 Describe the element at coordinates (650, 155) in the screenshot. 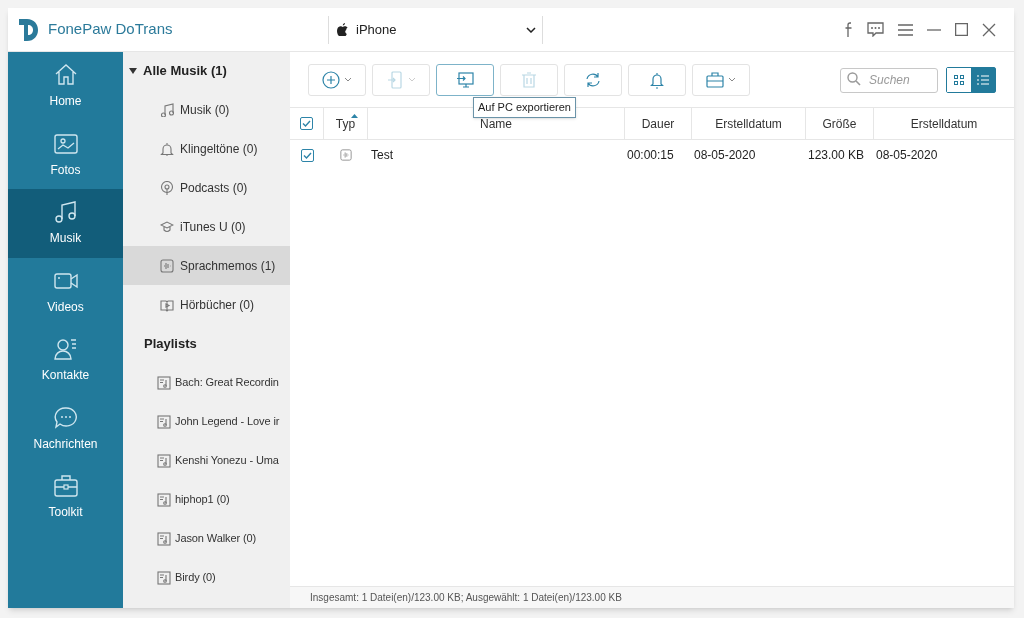

I see `table-cell-text: 00:00:15` at that location.